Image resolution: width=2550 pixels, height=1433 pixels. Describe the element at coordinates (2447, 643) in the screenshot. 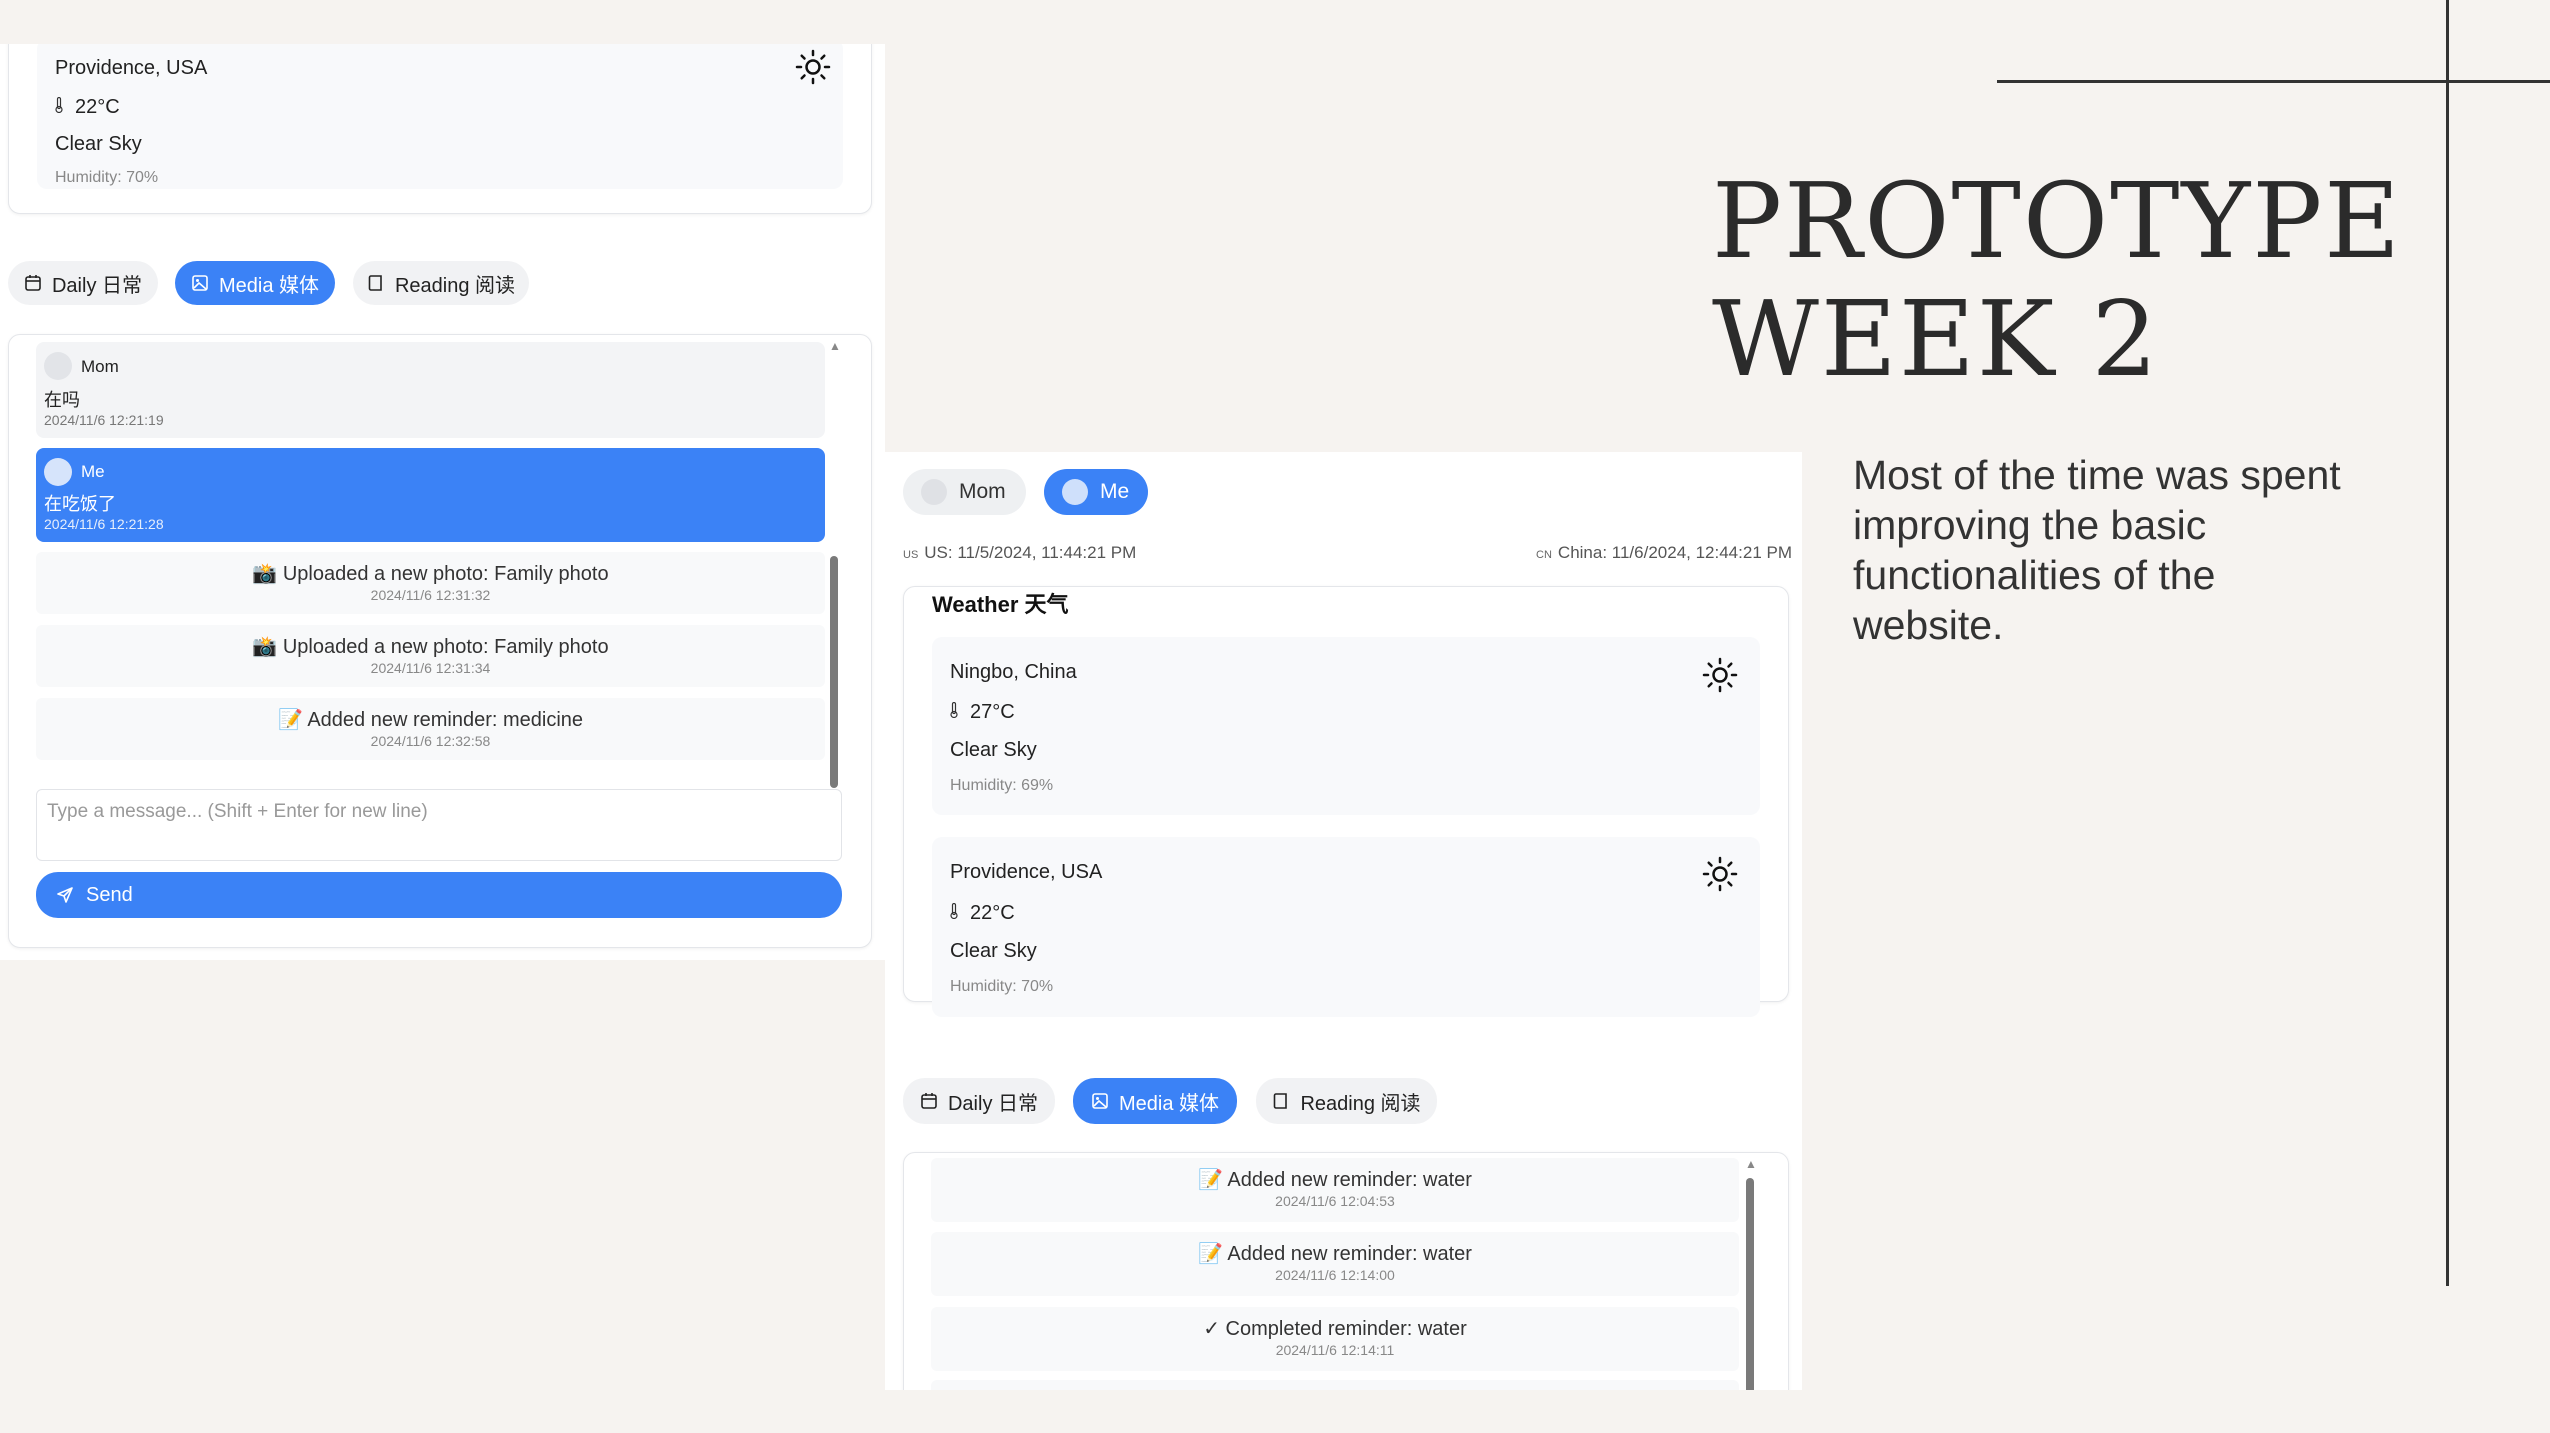

I see `decorative-vertical-line` at that location.